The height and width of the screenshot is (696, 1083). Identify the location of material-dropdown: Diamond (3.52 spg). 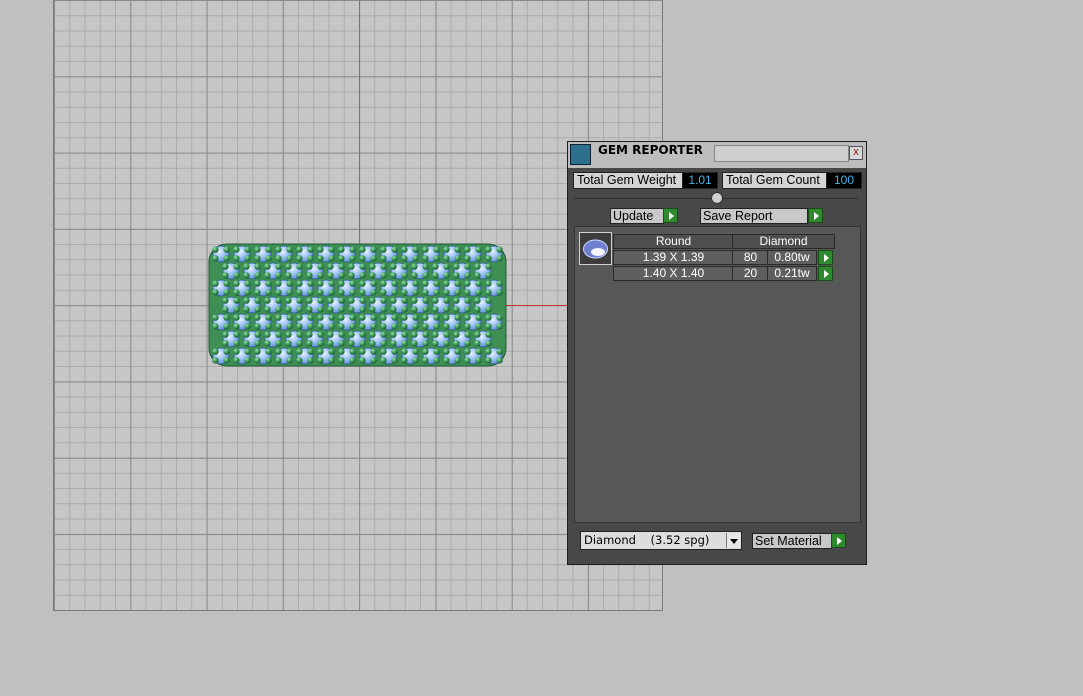
(661, 540).